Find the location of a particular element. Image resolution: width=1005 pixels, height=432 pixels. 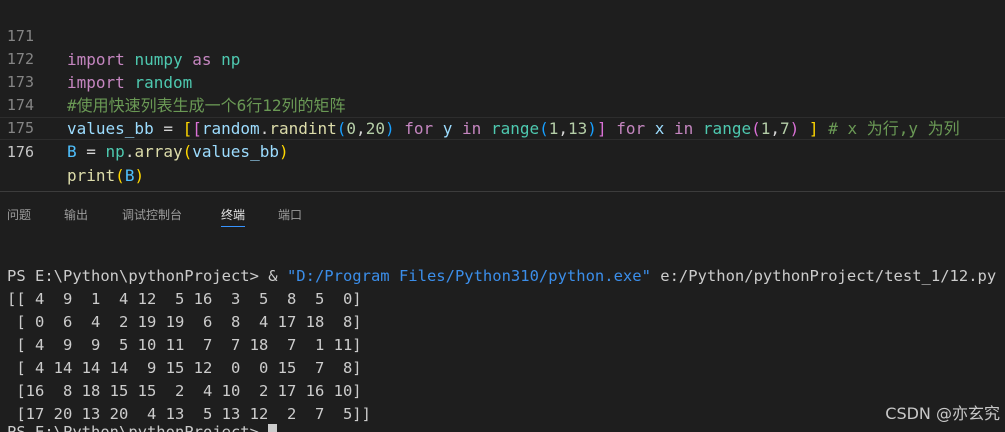

tab-output: 输出 is located at coordinates (76, 216).